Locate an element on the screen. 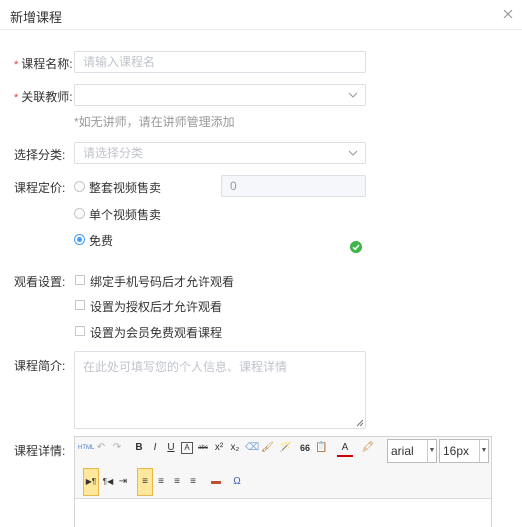 This screenshot has width=522, height=527. subscript-icon: x₂ is located at coordinates (235, 448).